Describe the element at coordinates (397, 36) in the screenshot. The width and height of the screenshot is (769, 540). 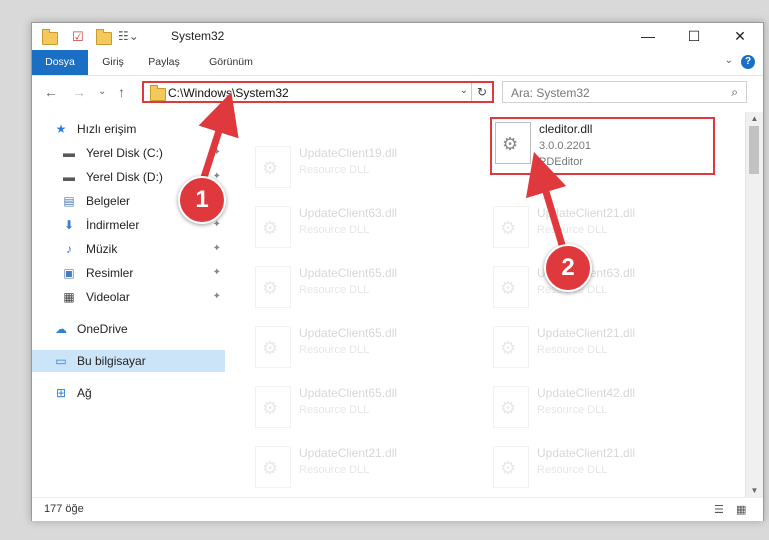
I see `title-bar: ☑ ☷⌄ System32 — ☐ ✕` at that location.